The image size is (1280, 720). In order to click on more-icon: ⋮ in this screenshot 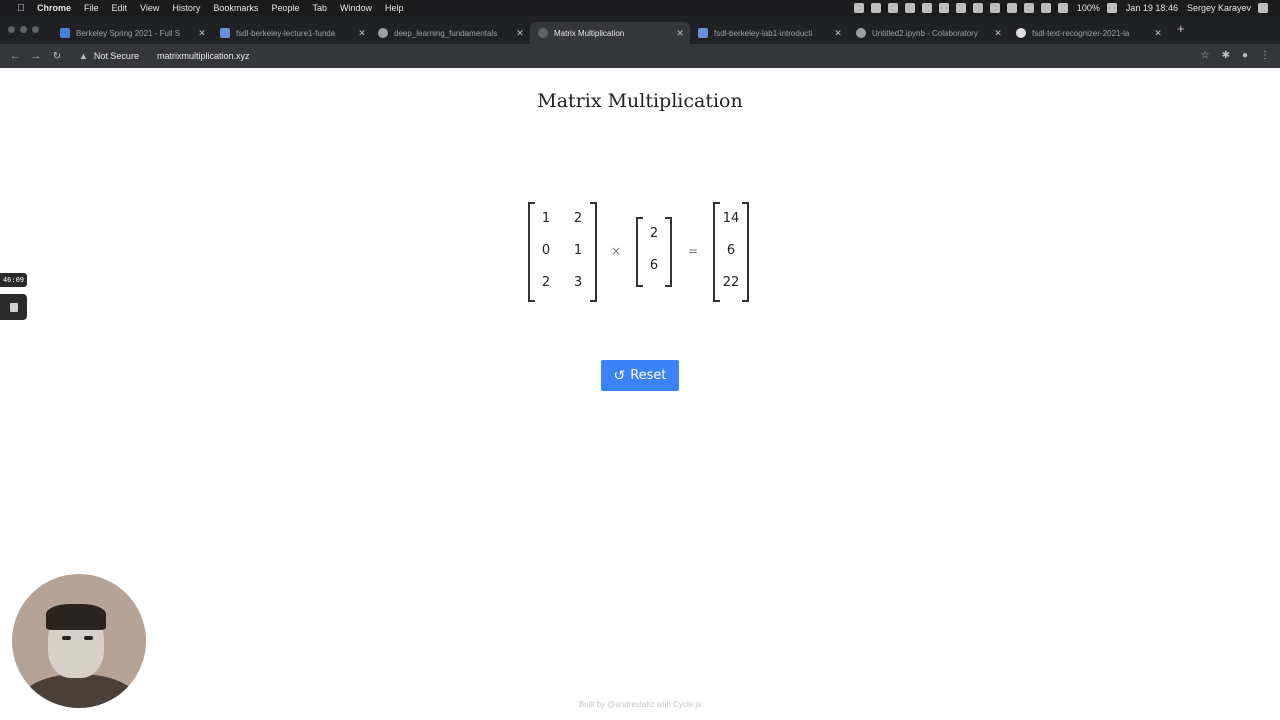, I will do `click(1265, 55)`.